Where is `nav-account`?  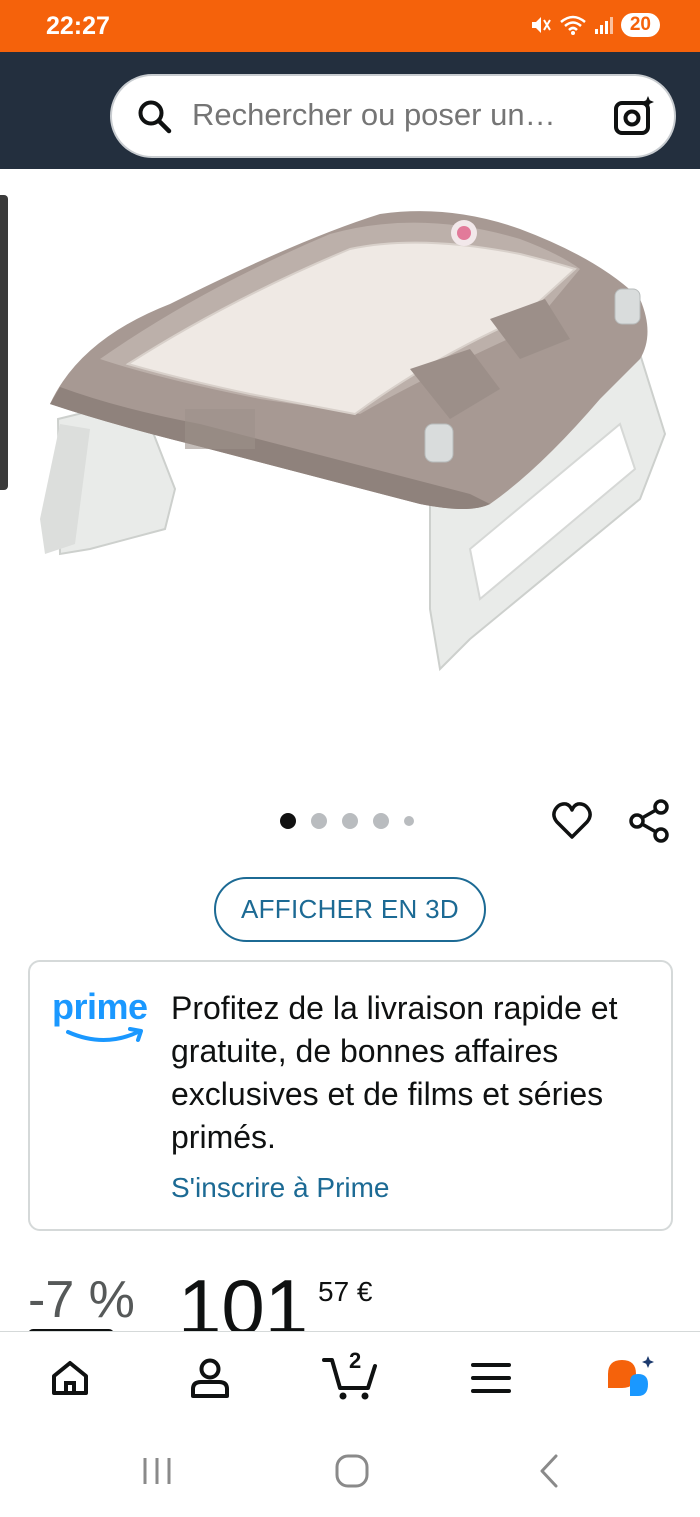 nav-account is located at coordinates (210, 1380).